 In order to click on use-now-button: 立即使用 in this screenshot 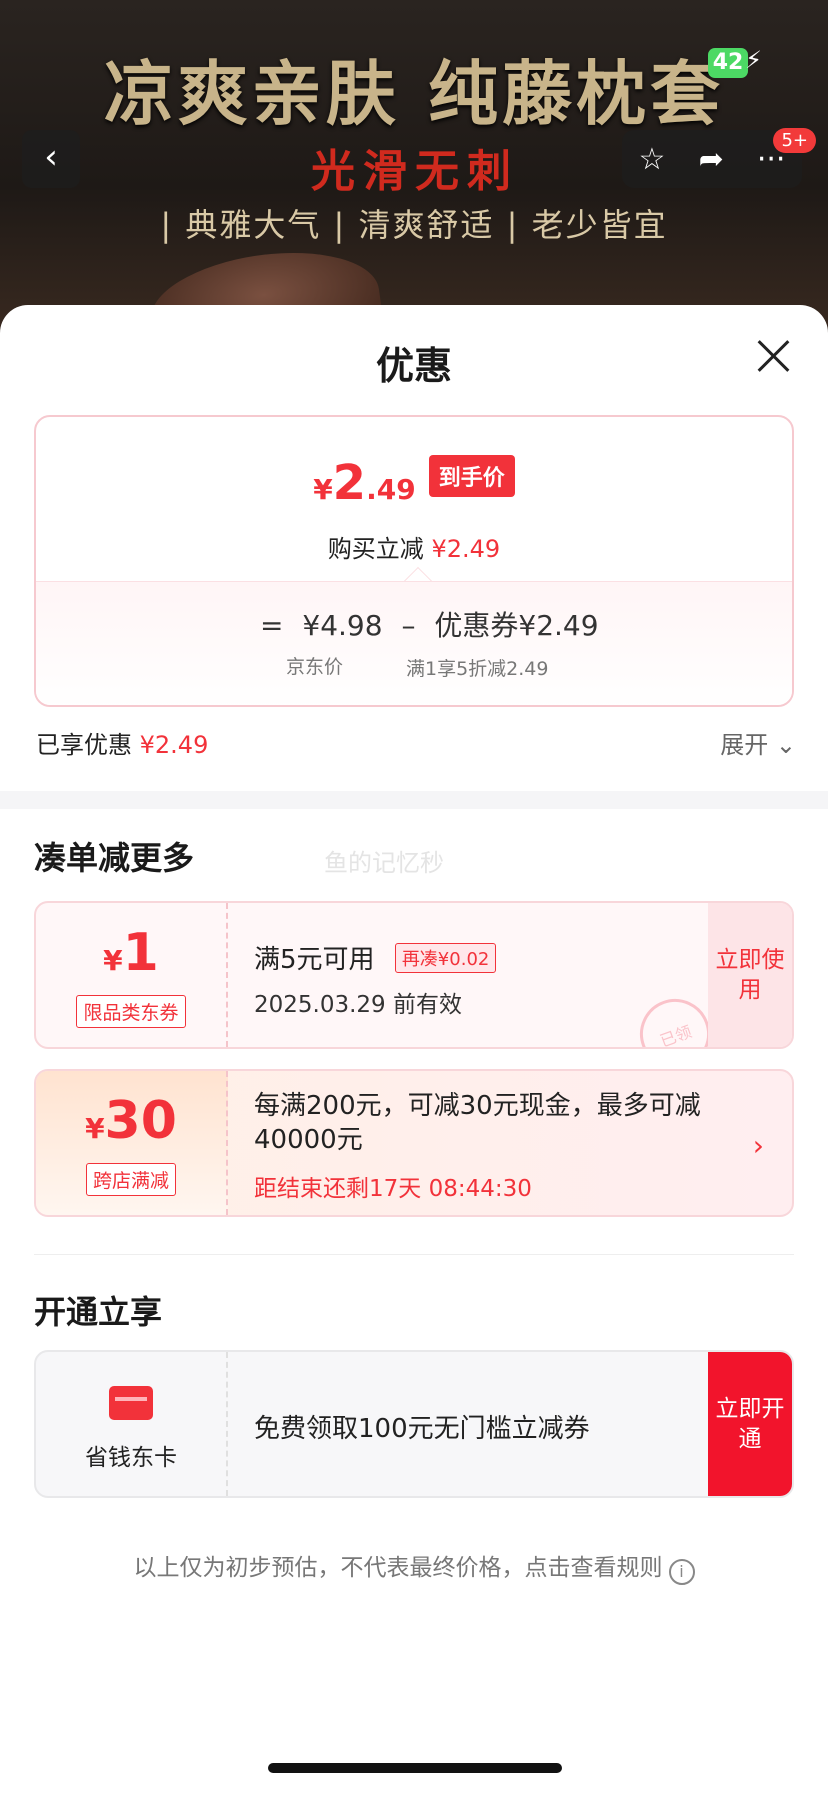, I will do `click(750, 975)`.